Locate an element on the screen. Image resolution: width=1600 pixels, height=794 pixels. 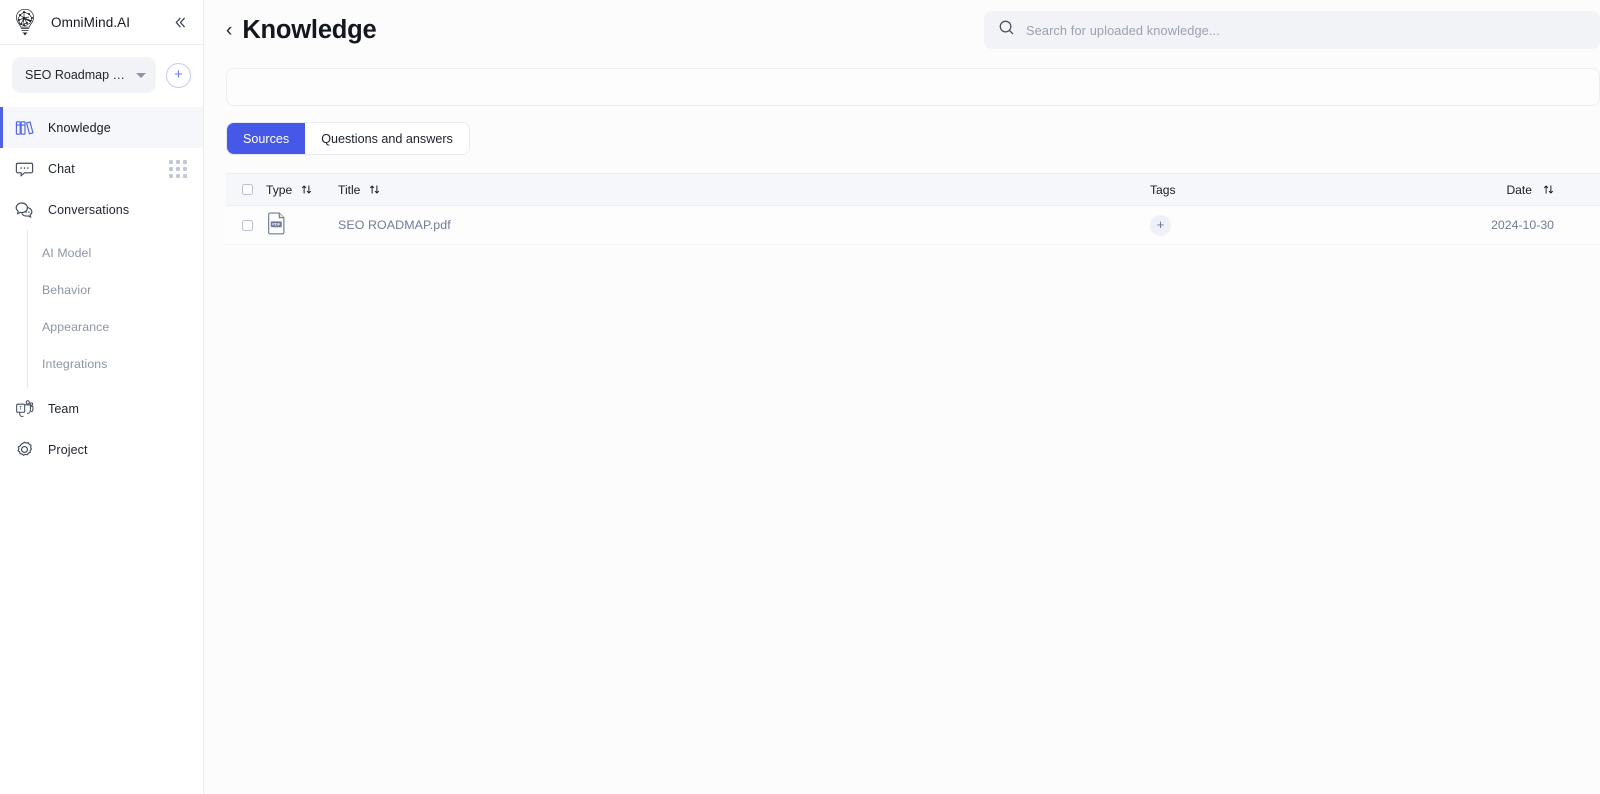
sidebar-item-appearance: Appearance is located at coordinates (115, 326).